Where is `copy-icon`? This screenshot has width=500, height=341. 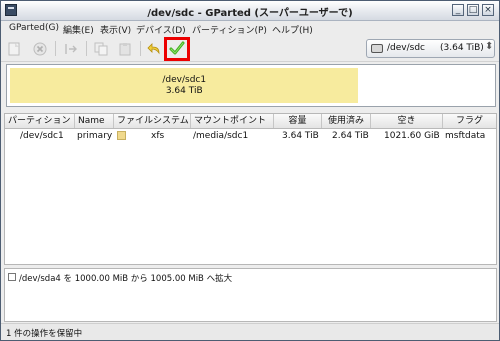 copy-icon is located at coordinates (101, 49).